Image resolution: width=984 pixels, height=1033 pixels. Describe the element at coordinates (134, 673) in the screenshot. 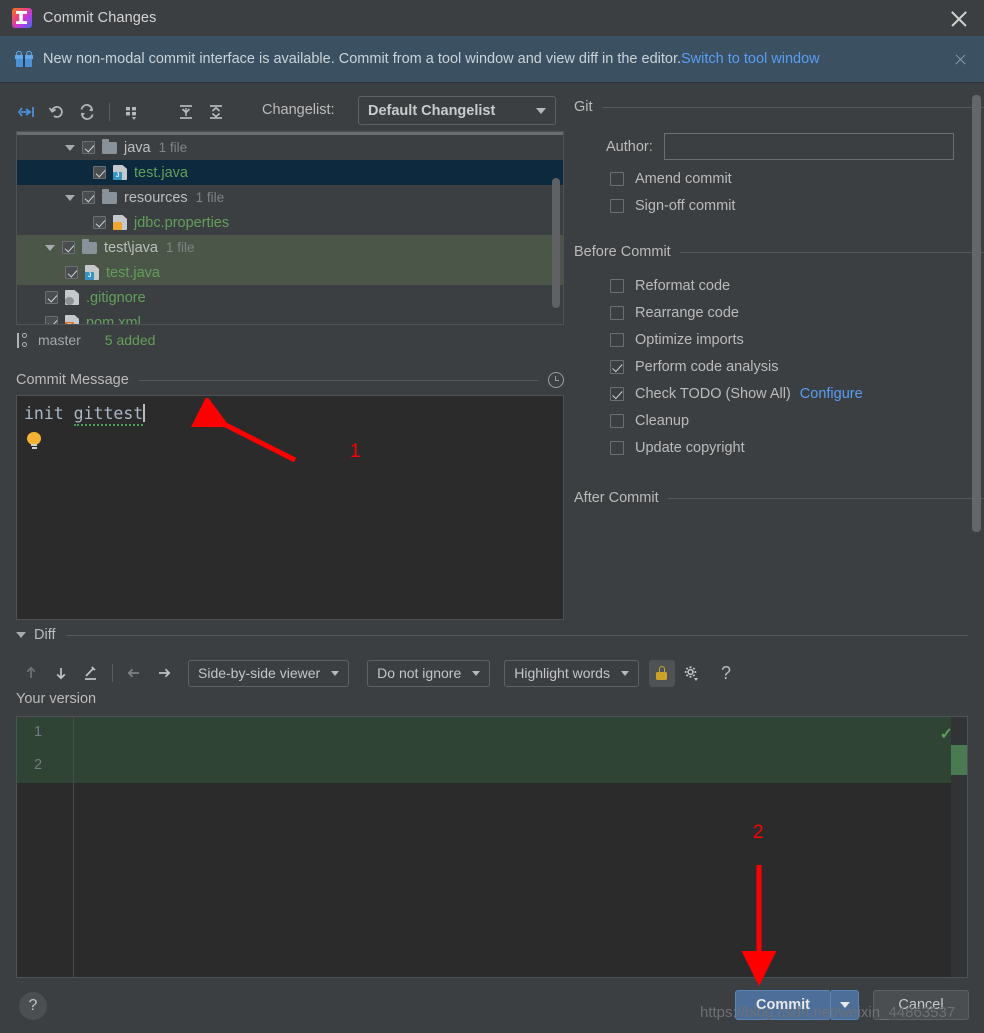

I see `arrow-left-icon` at that location.